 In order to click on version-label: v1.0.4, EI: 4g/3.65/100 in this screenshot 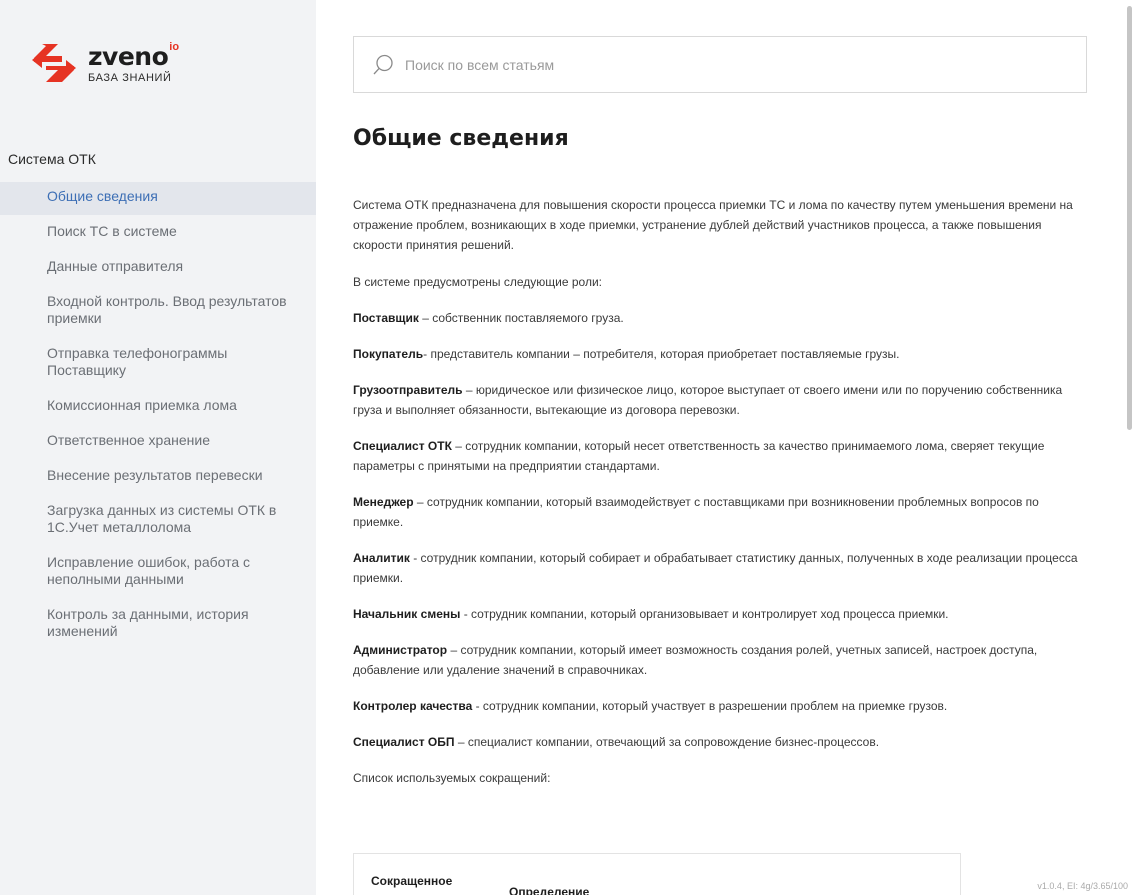, I will do `click(1082, 886)`.